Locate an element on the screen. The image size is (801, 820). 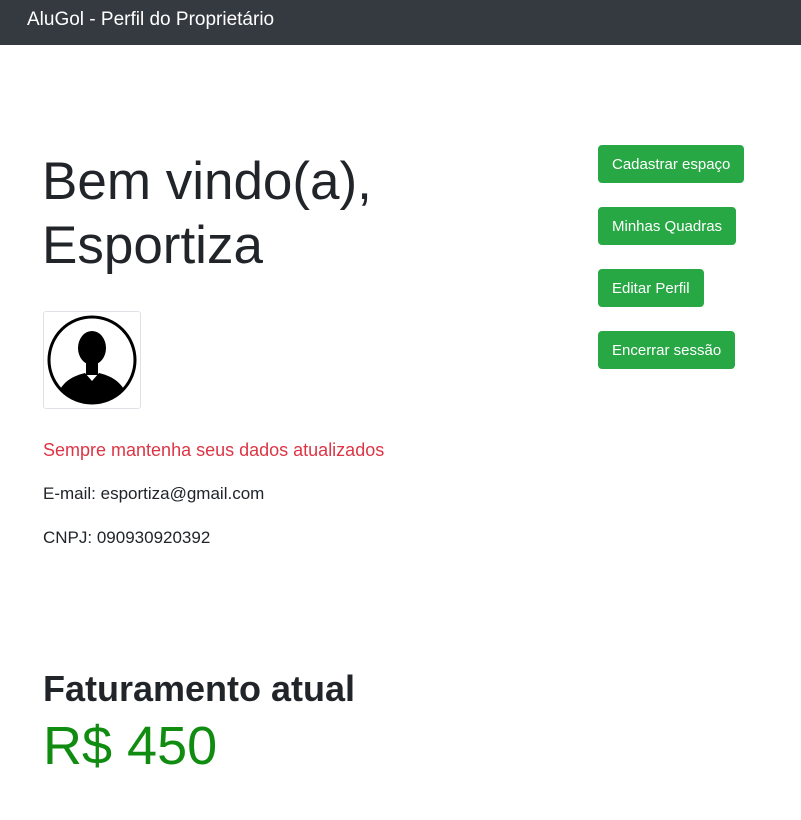
cnpj-text: CNPJ: 090930920392 is located at coordinates (127, 537).